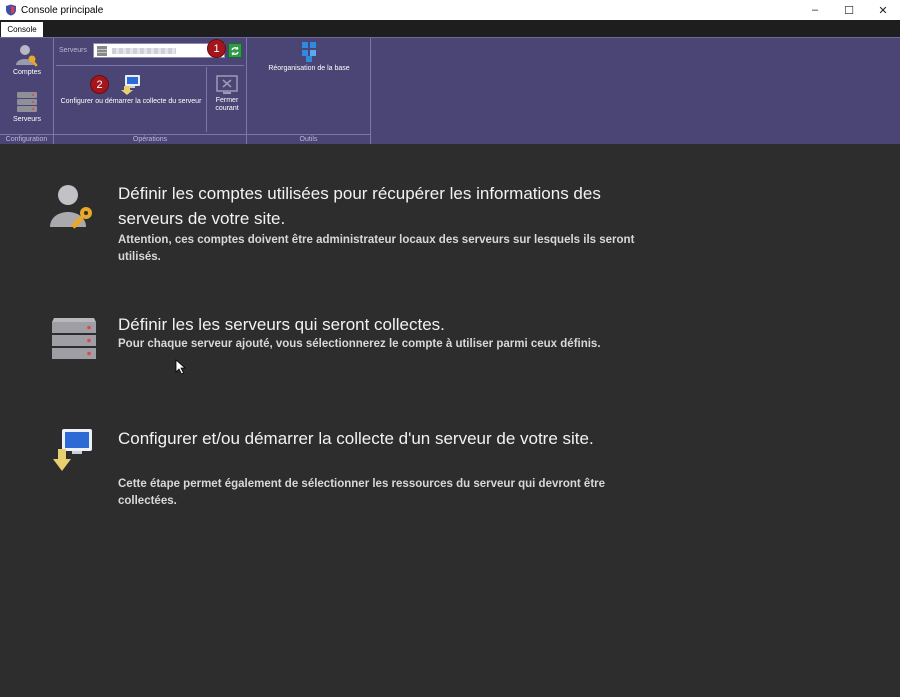  I want to click on serveurs-label: Serveurs, so click(26, 119).